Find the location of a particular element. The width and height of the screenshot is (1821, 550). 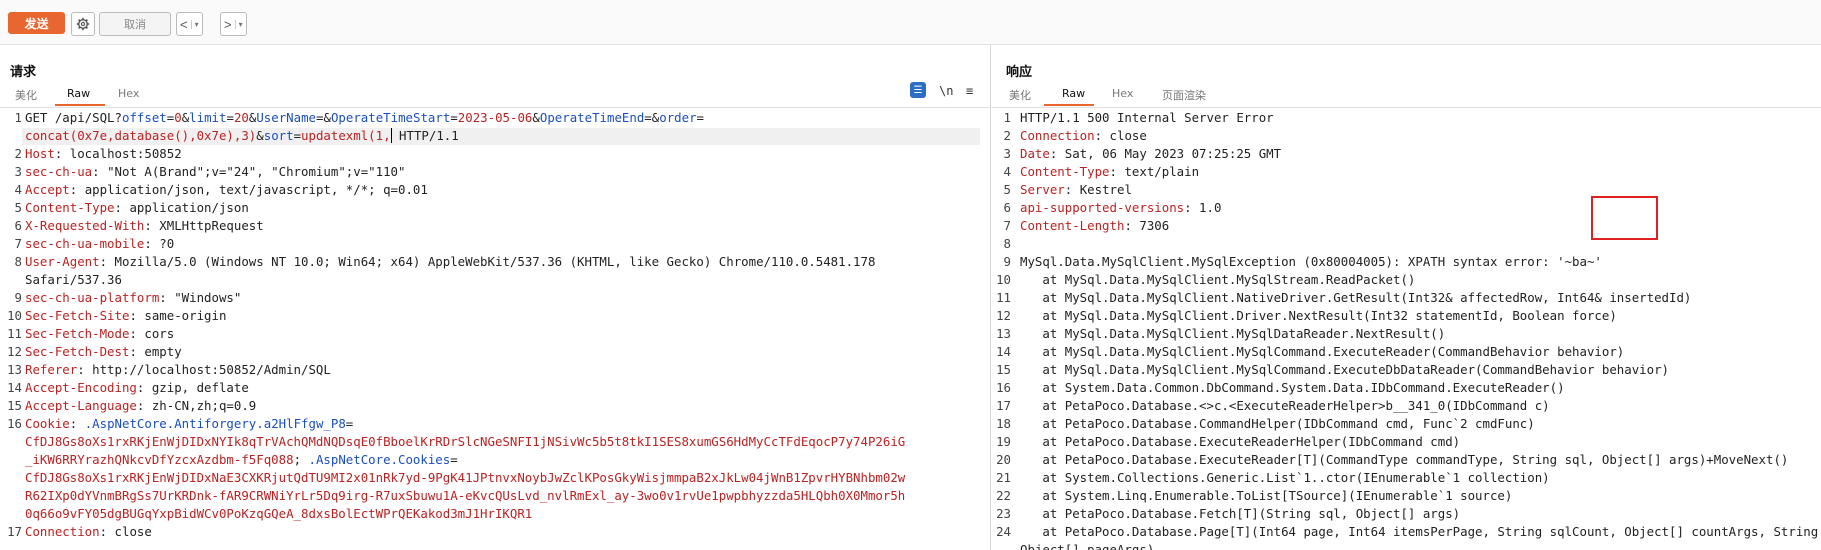

response-header-line: Content-Length: 7306 is located at coordinates (1095, 225).